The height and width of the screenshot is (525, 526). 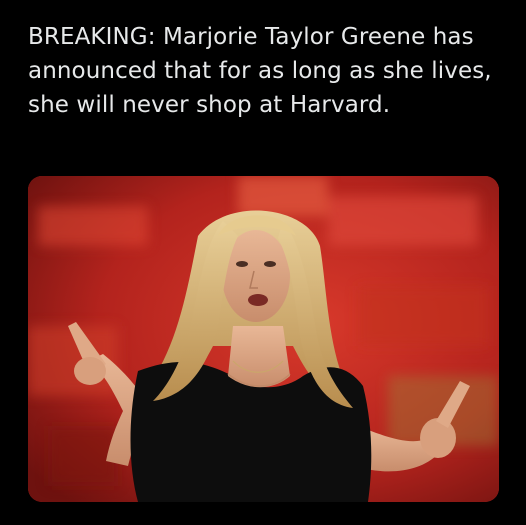 I want to click on neck, so click(x=259, y=357).